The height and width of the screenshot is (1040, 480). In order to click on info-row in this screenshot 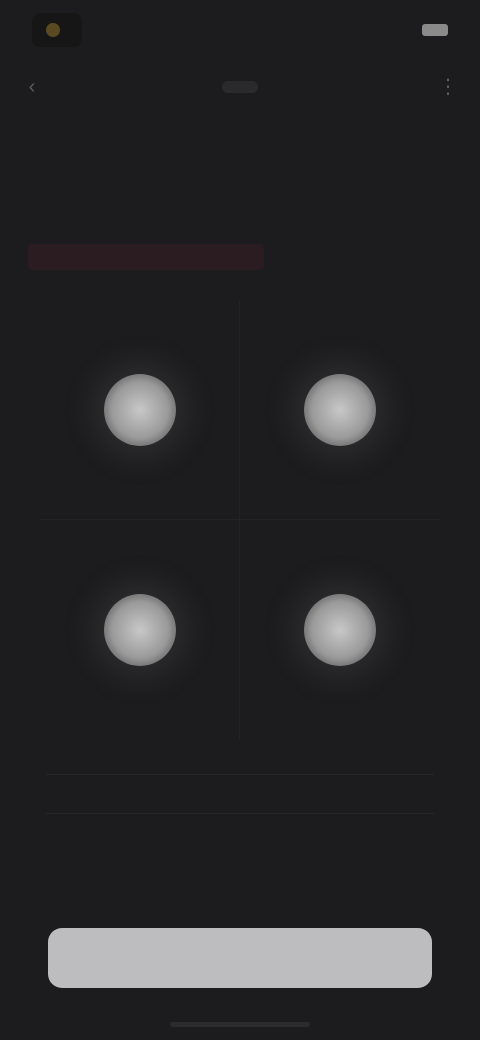, I will do `click(240, 794)`.